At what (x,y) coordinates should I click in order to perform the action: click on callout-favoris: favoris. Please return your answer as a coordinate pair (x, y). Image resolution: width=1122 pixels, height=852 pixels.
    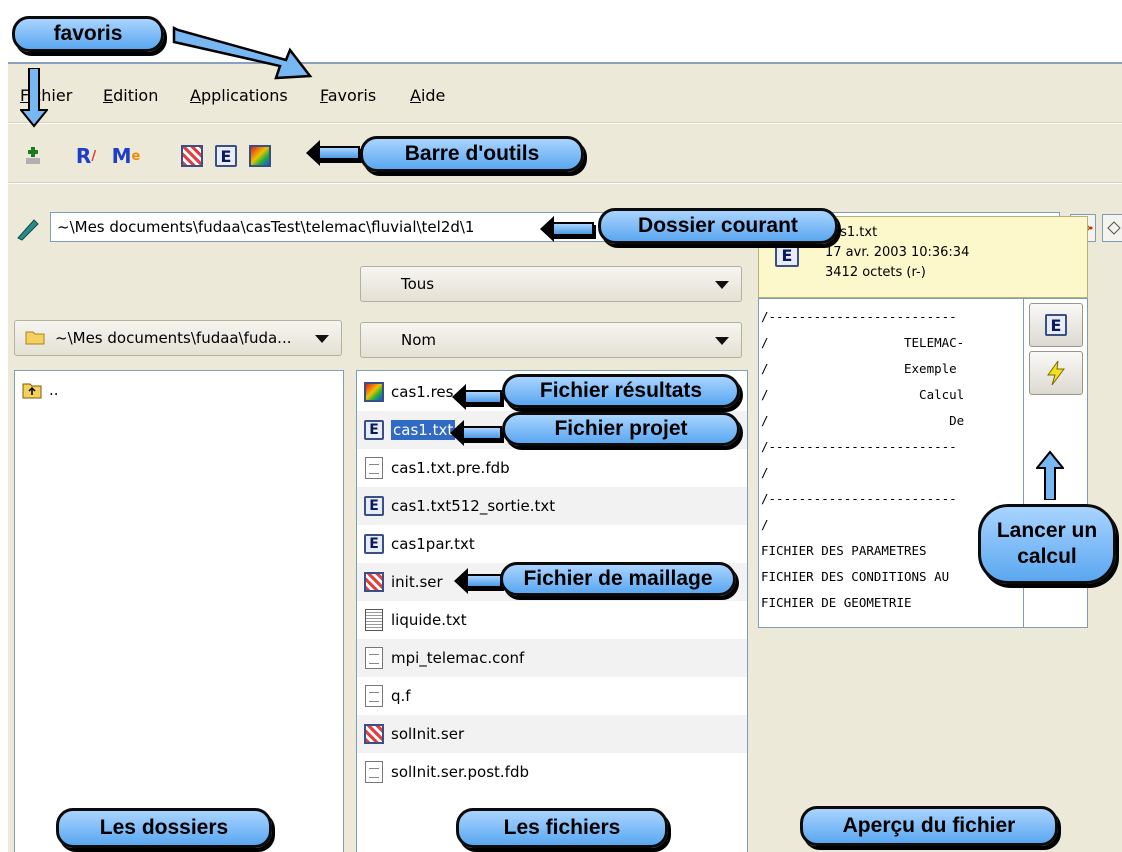
    Looking at the image, I should click on (88, 34).